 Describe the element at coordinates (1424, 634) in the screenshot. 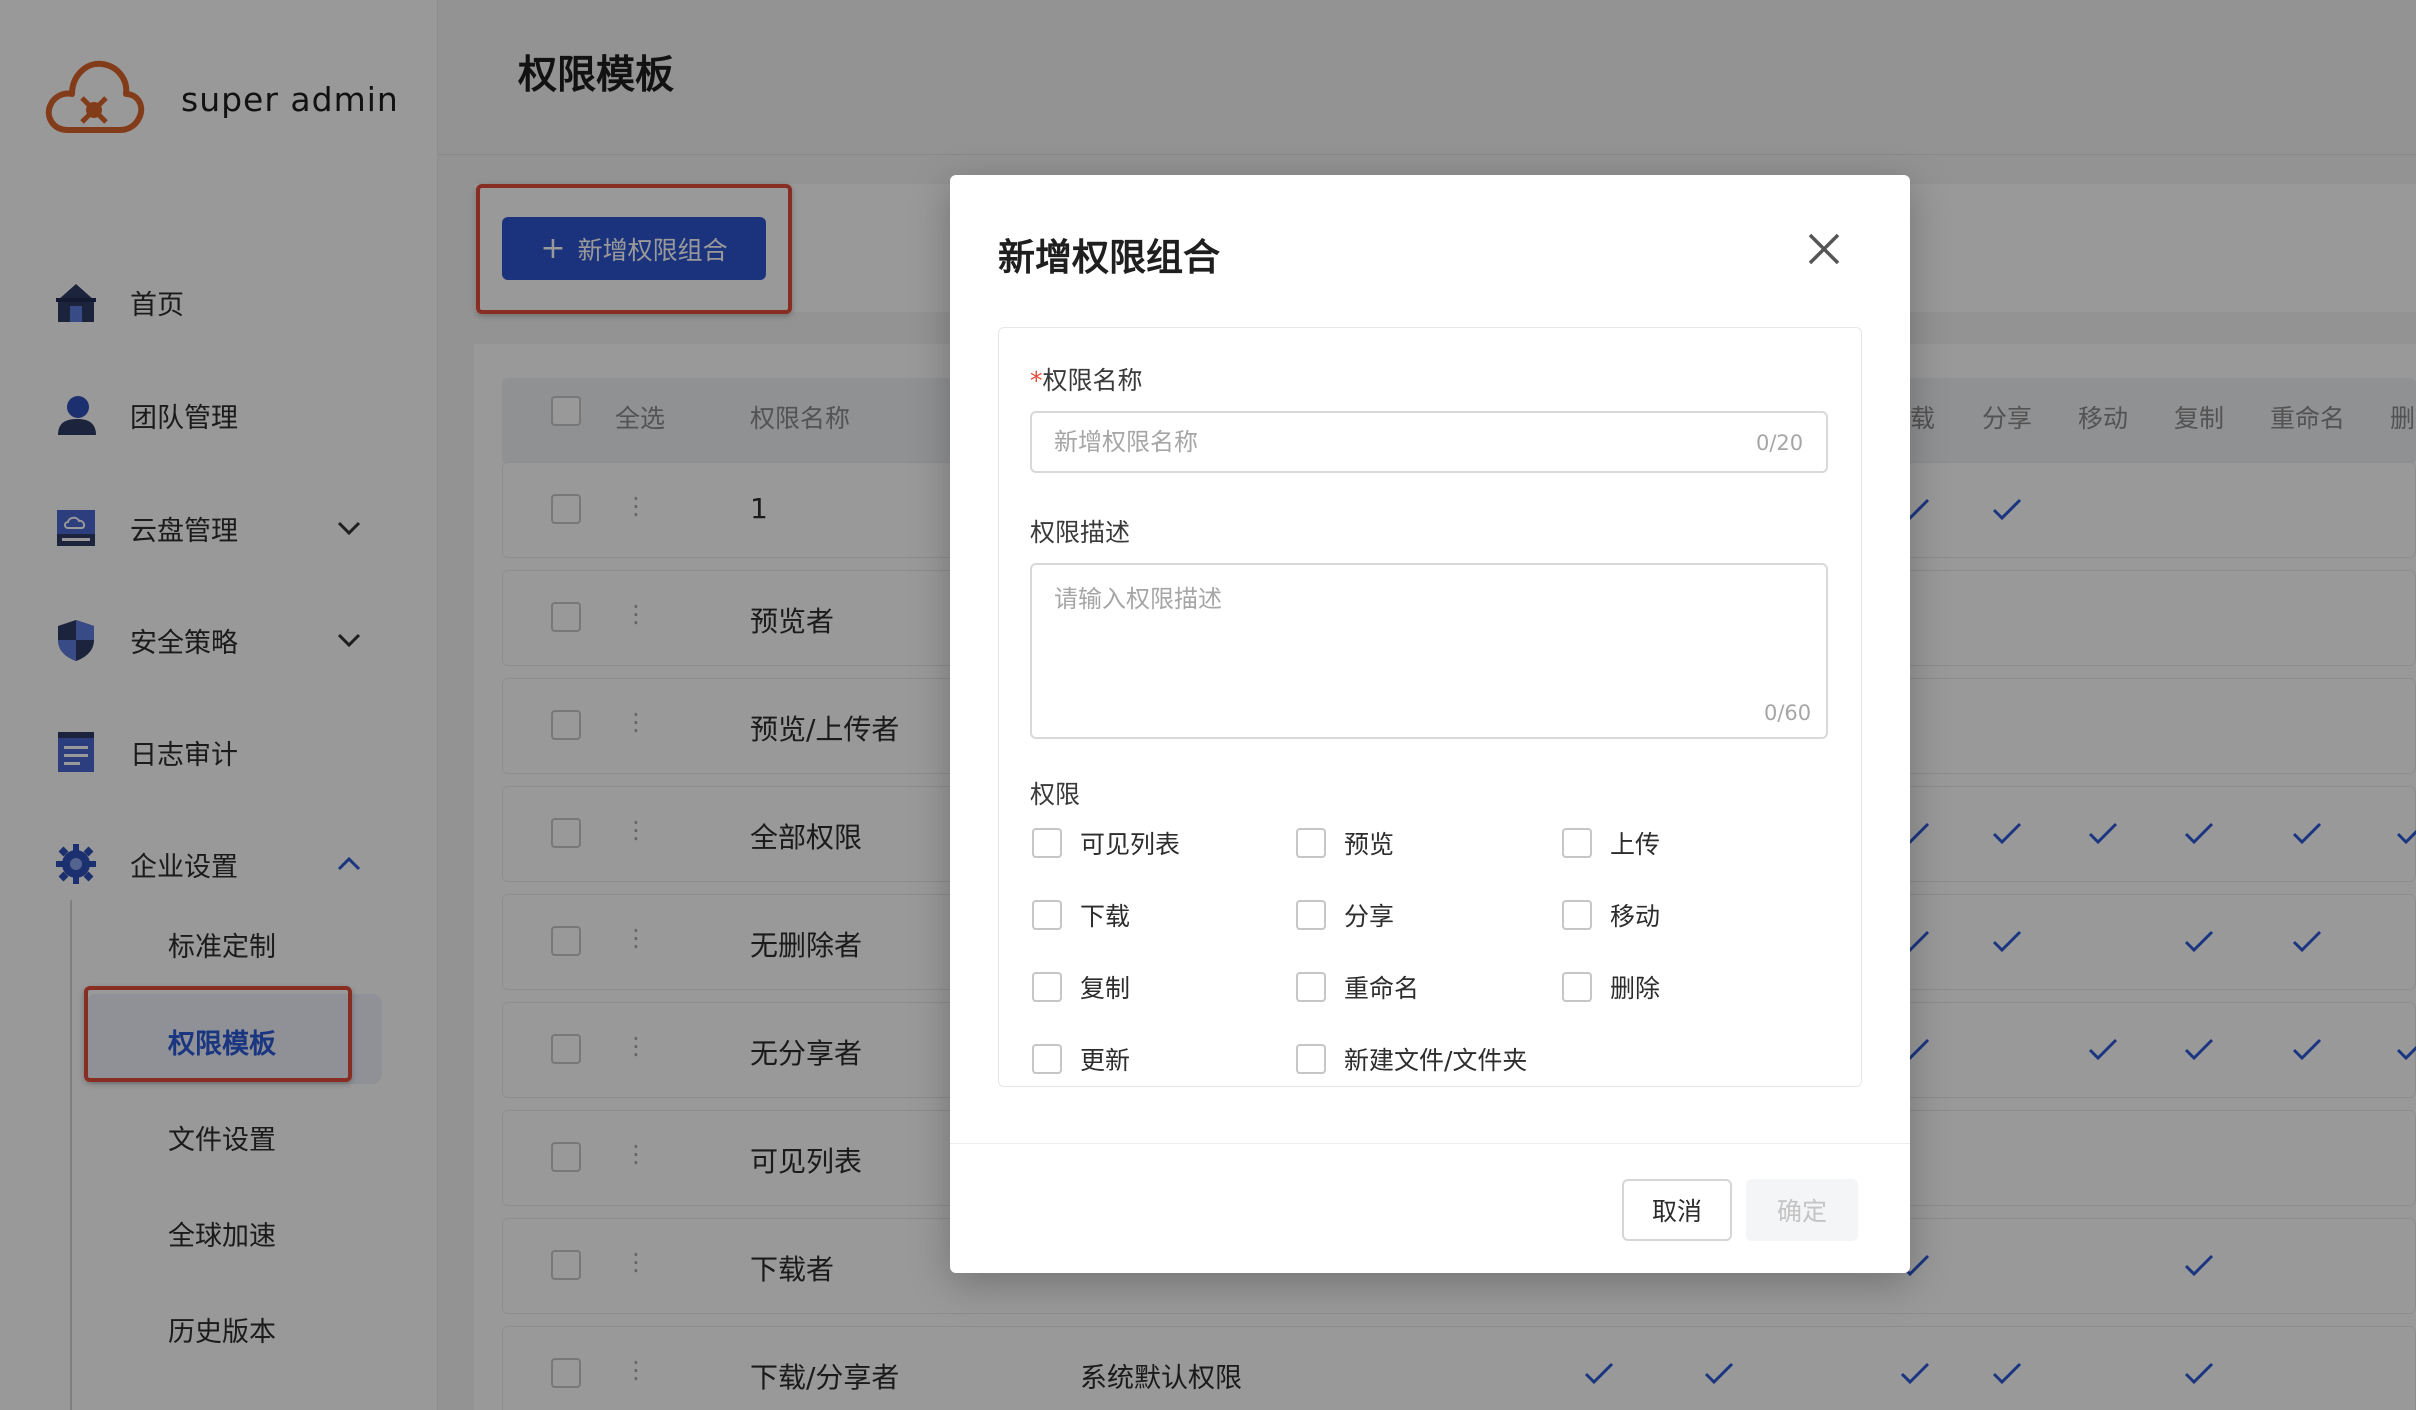

I see `permission-description-textarea` at that location.